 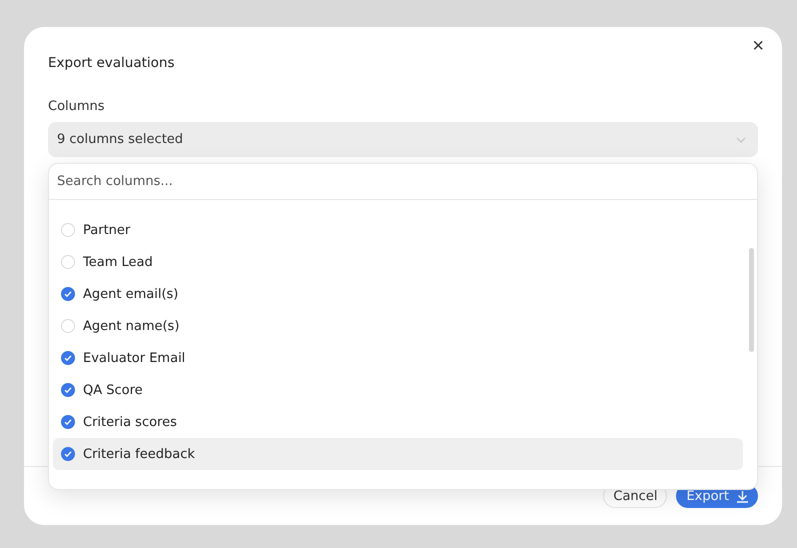 I want to click on column-option: Criteria feedback, so click(x=398, y=454).